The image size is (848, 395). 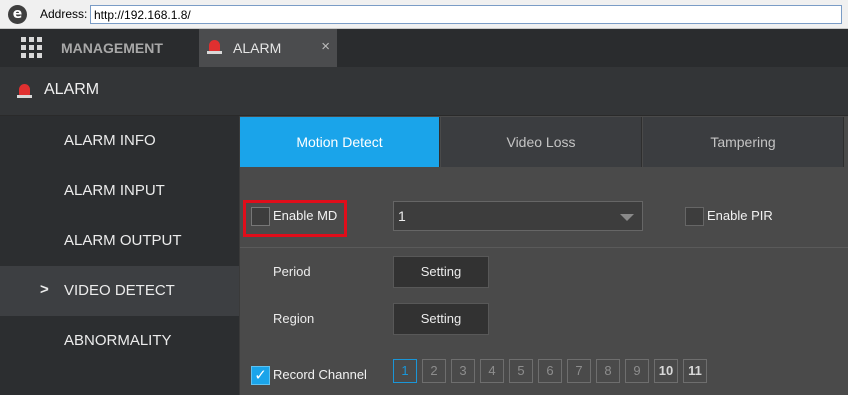 I want to click on record-channel-label: Record Channel, so click(x=320, y=374).